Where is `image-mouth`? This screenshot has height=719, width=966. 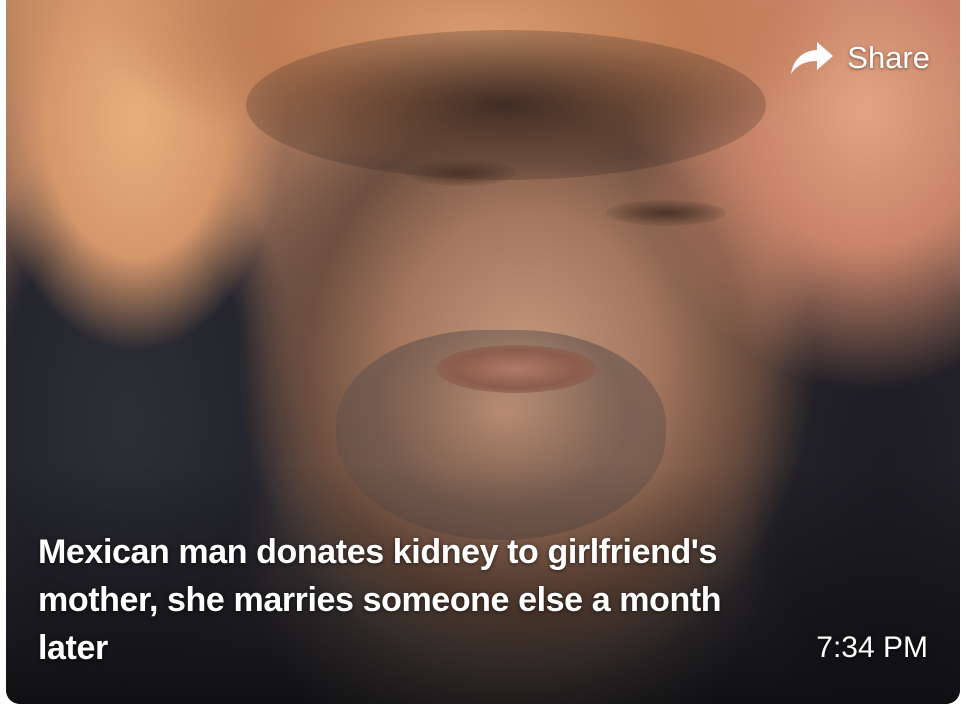 image-mouth is located at coordinates (516, 369).